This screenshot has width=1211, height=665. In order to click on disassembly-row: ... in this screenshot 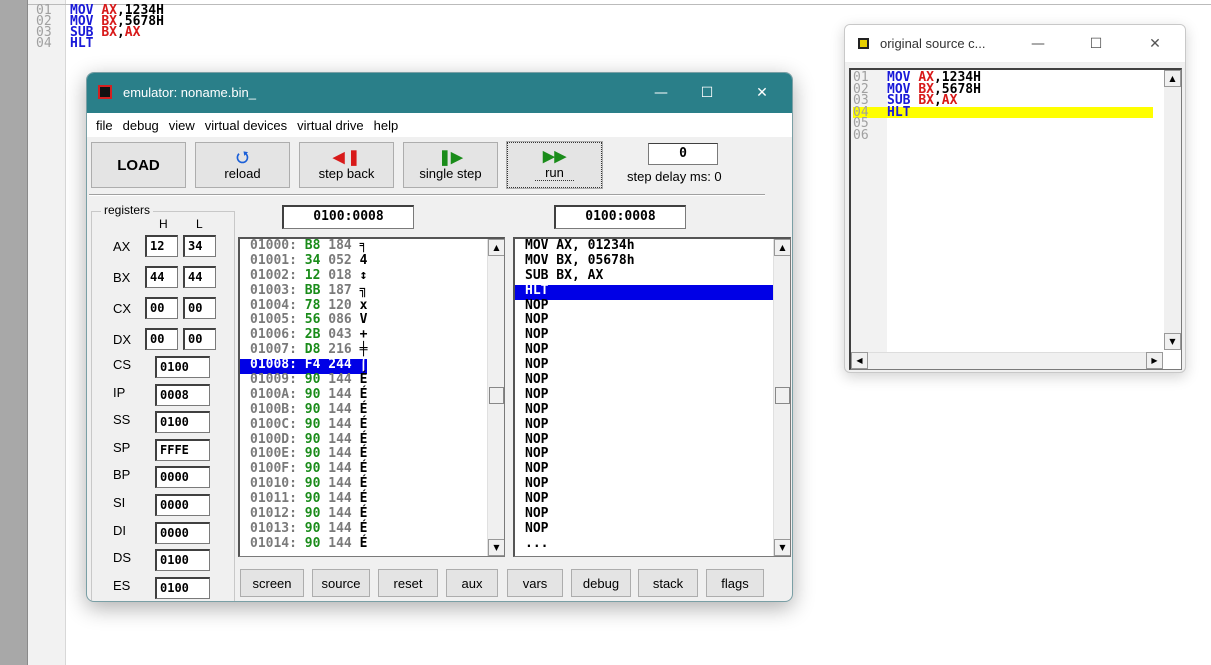, I will do `click(644, 545)`.